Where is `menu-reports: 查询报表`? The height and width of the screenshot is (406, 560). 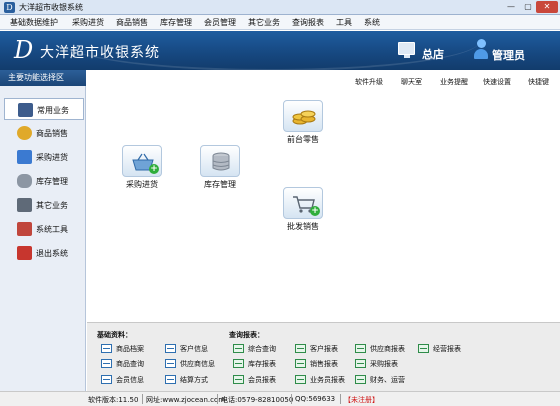 menu-reports: 查询报表 is located at coordinates (308, 22).